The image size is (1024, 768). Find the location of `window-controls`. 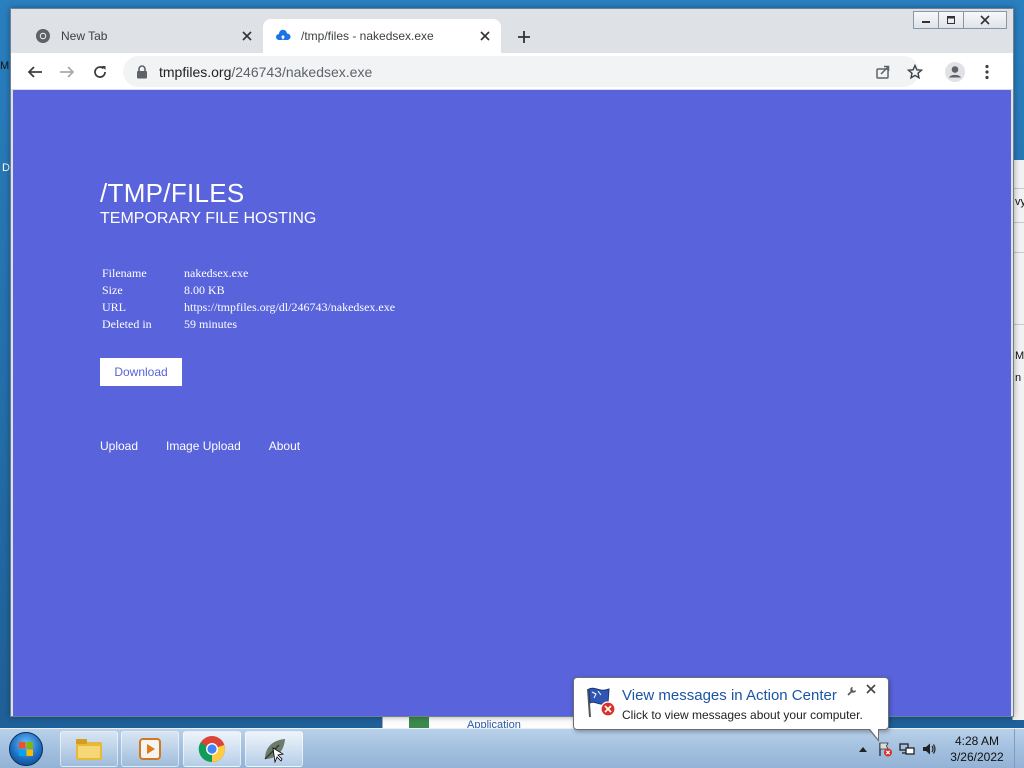

window-controls is located at coordinates (960, 20).